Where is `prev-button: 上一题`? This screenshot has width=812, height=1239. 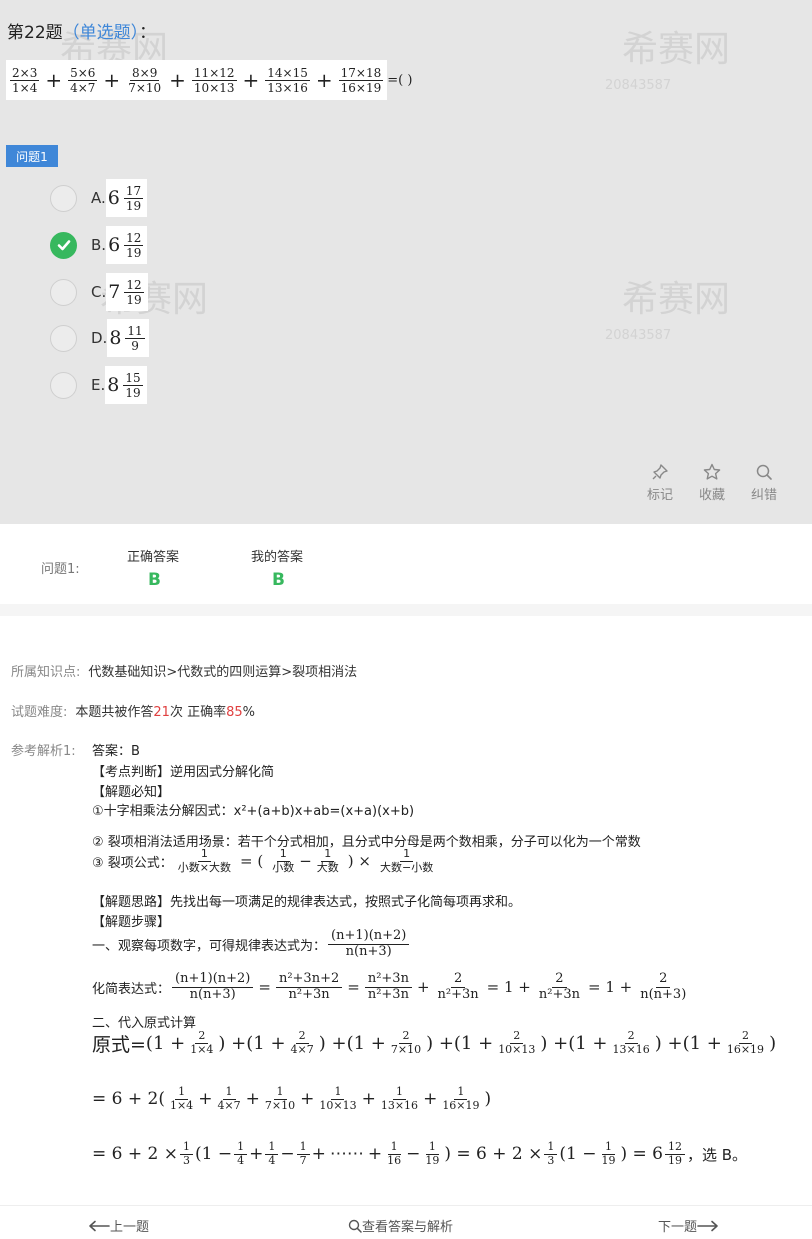 prev-button: 上一题 is located at coordinates (118, 1225).